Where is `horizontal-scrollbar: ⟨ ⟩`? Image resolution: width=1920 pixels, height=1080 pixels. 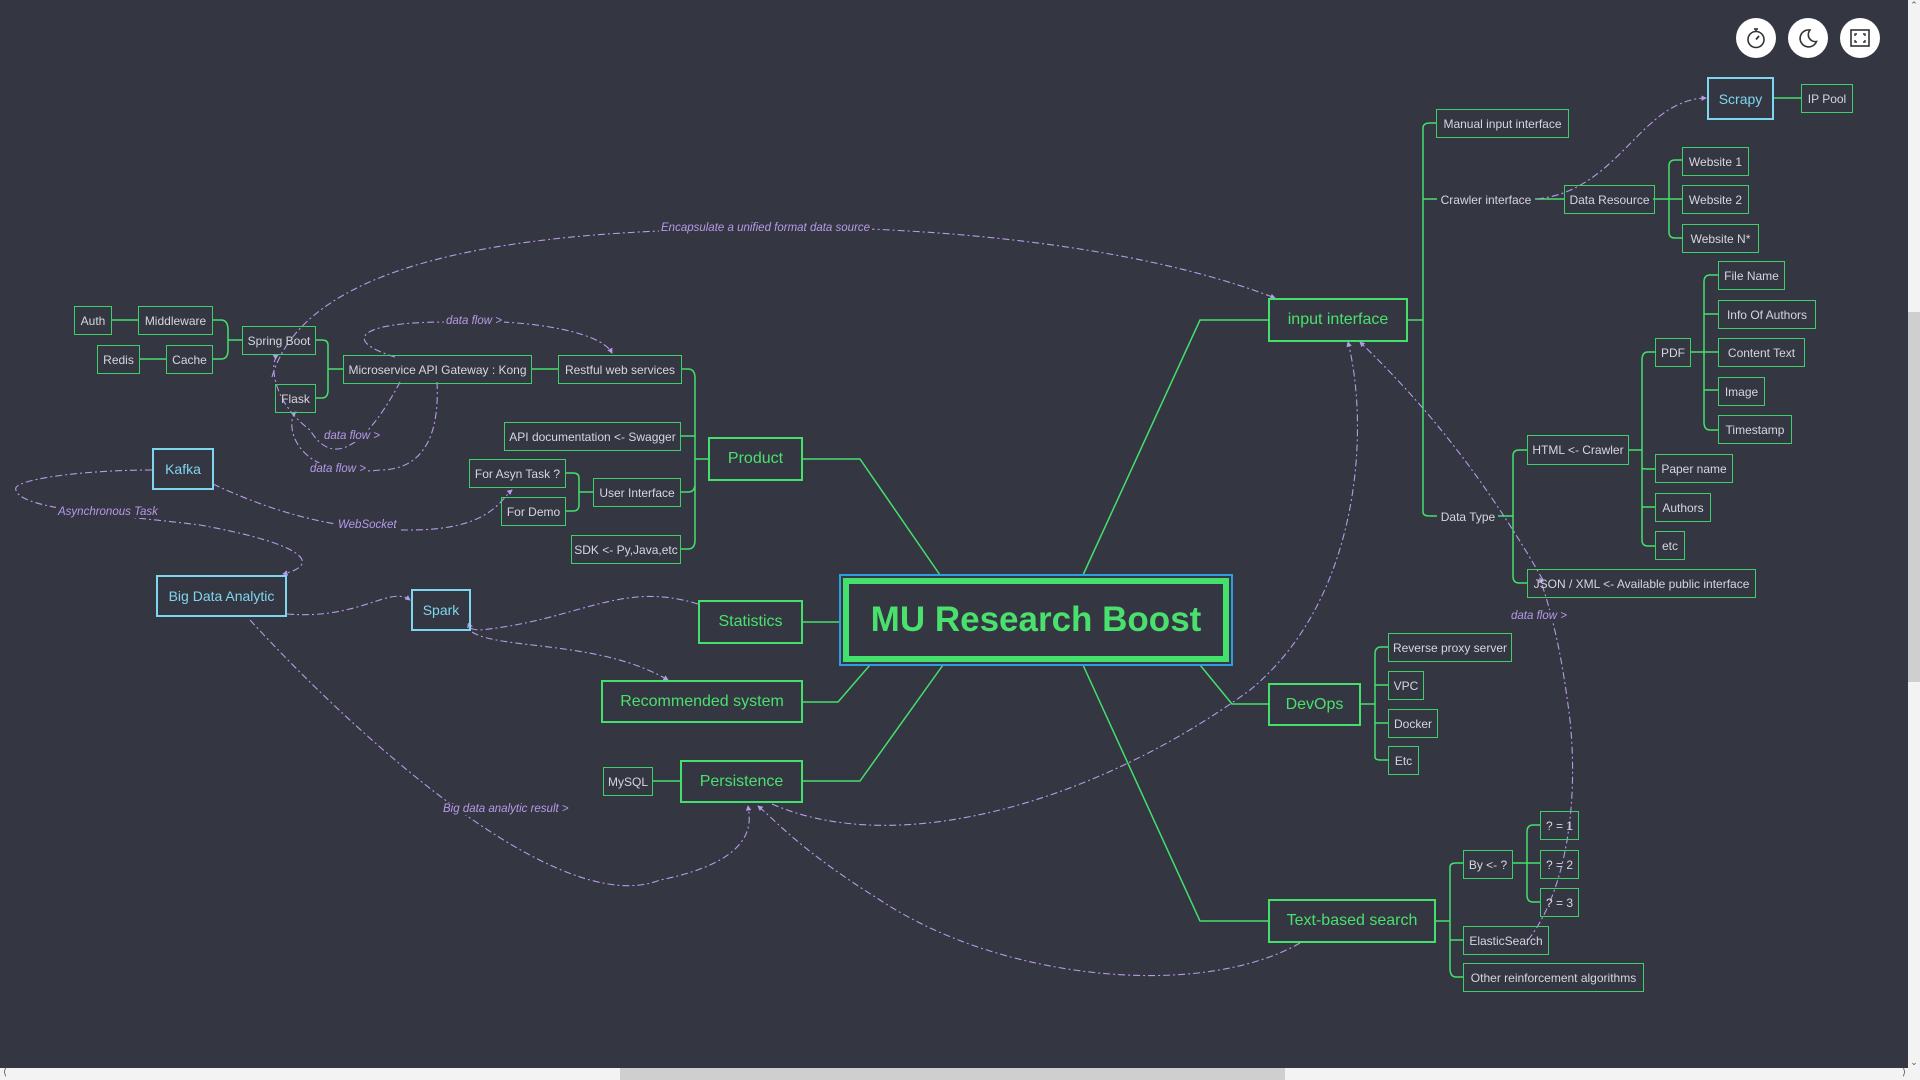 horizontal-scrollbar: ⟨ ⟩ is located at coordinates (960, 1073).